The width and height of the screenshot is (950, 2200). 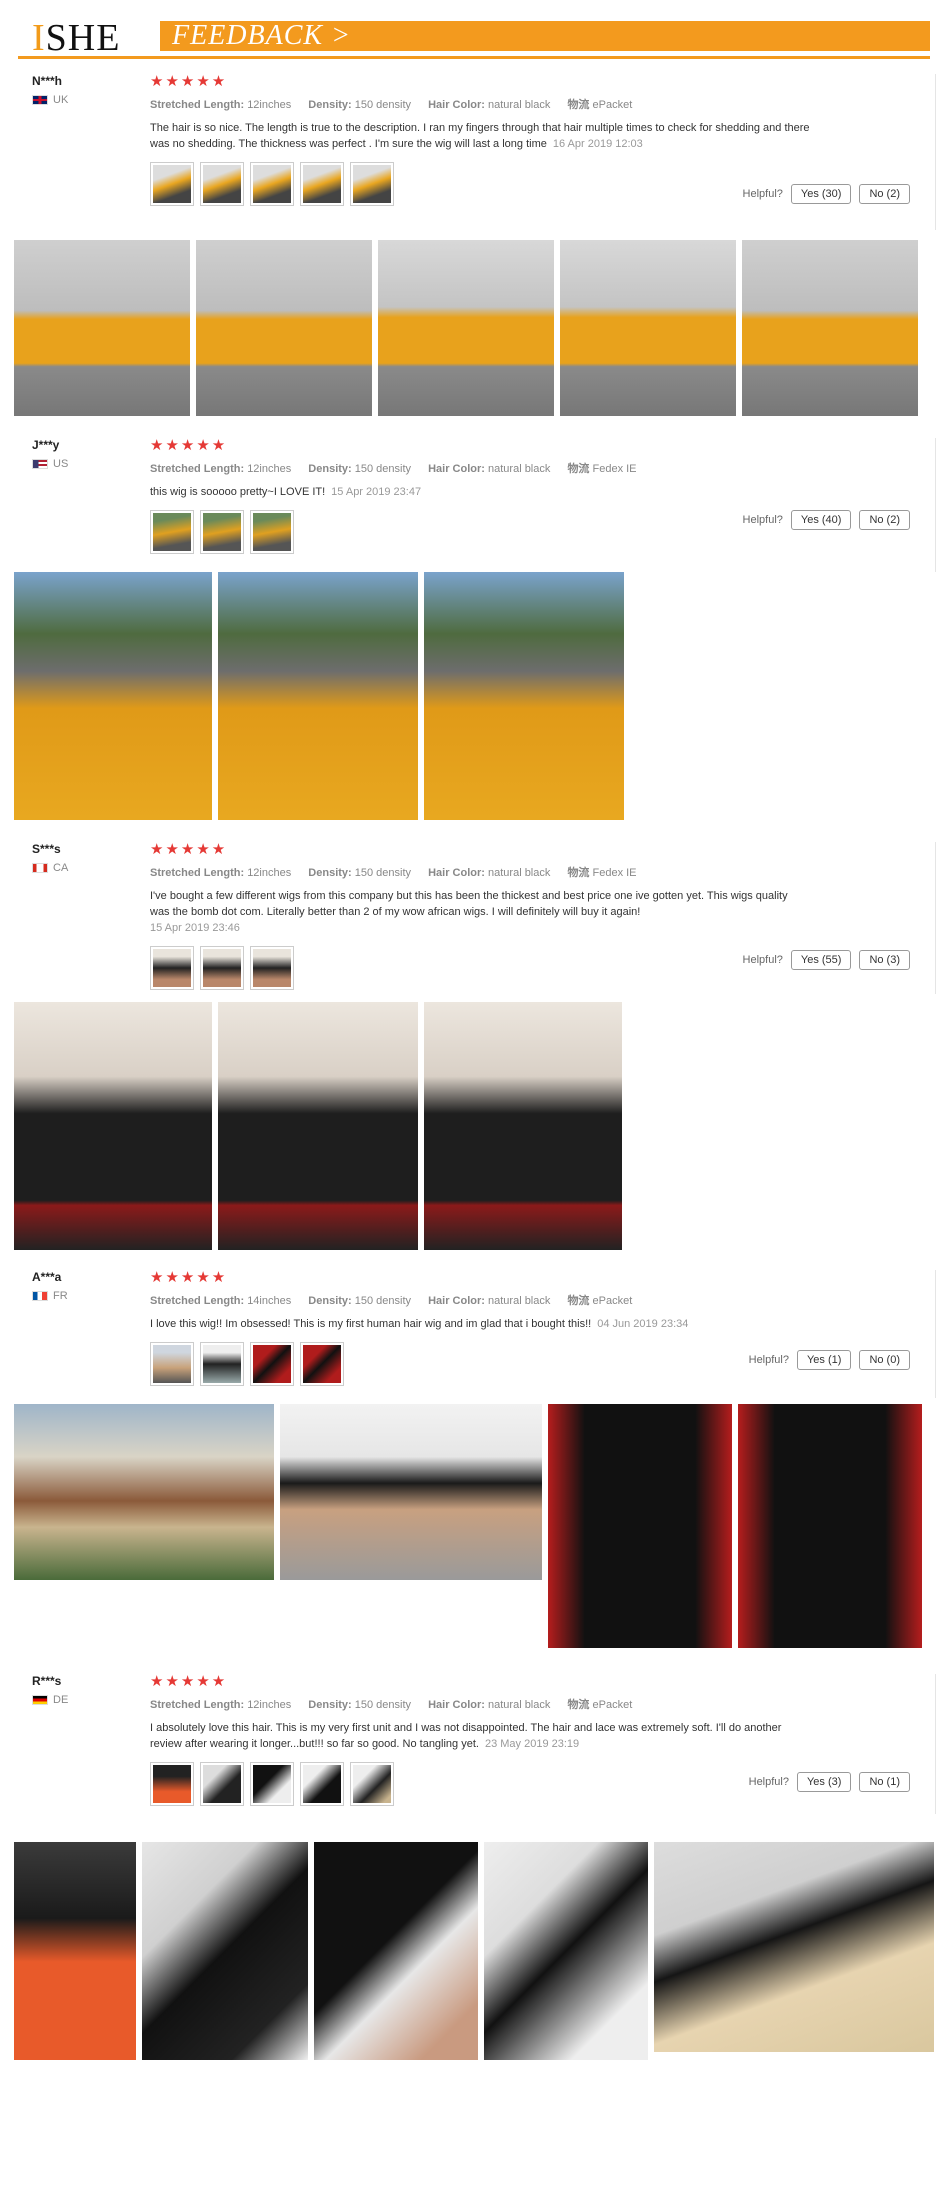 What do you see at coordinates (824, 1360) in the screenshot?
I see `helpful-yes-button: Yes (1)` at bounding box center [824, 1360].